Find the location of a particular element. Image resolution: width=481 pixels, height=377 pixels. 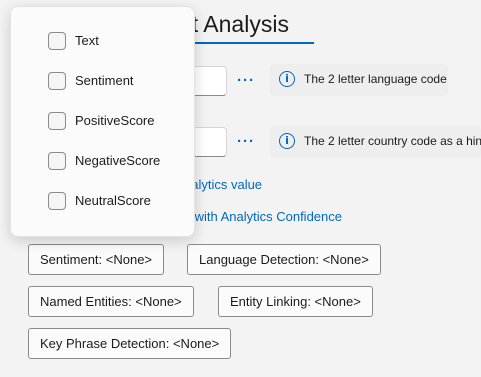

country-code-info-box: i The 2 letter country code as a hin is located at coordinates (375, 142).